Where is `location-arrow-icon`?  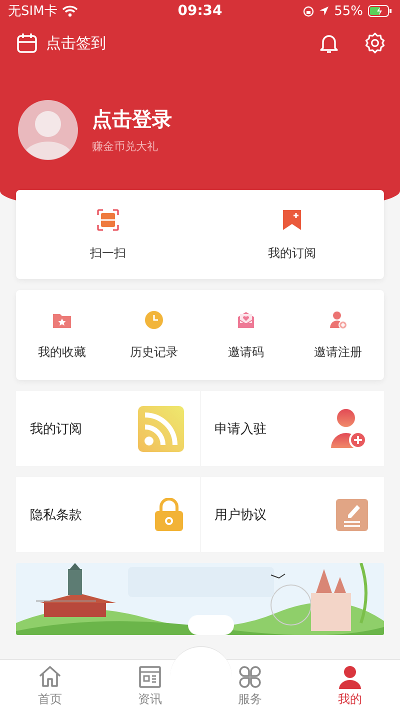 location-arrow-icon is located at coordinates (324, 11).